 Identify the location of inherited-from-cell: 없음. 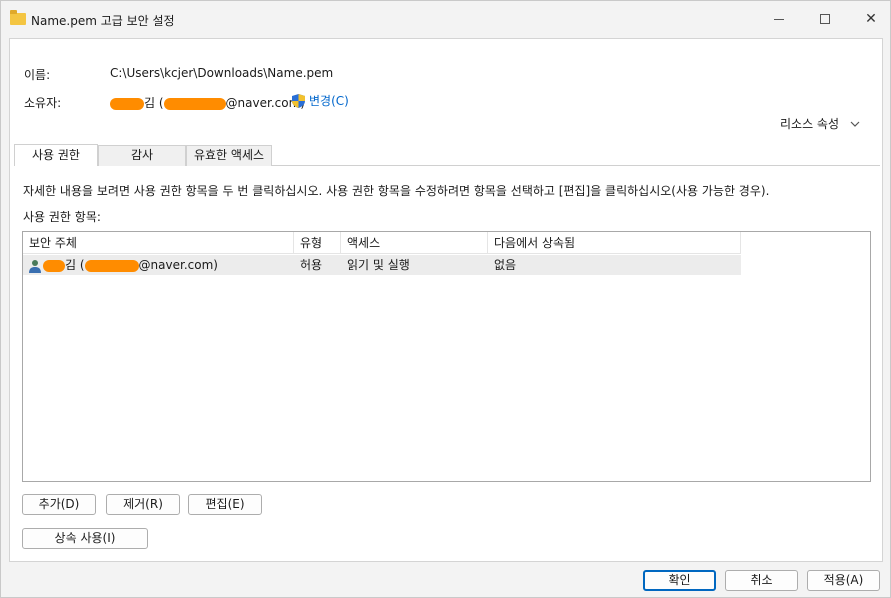
(505, 265).